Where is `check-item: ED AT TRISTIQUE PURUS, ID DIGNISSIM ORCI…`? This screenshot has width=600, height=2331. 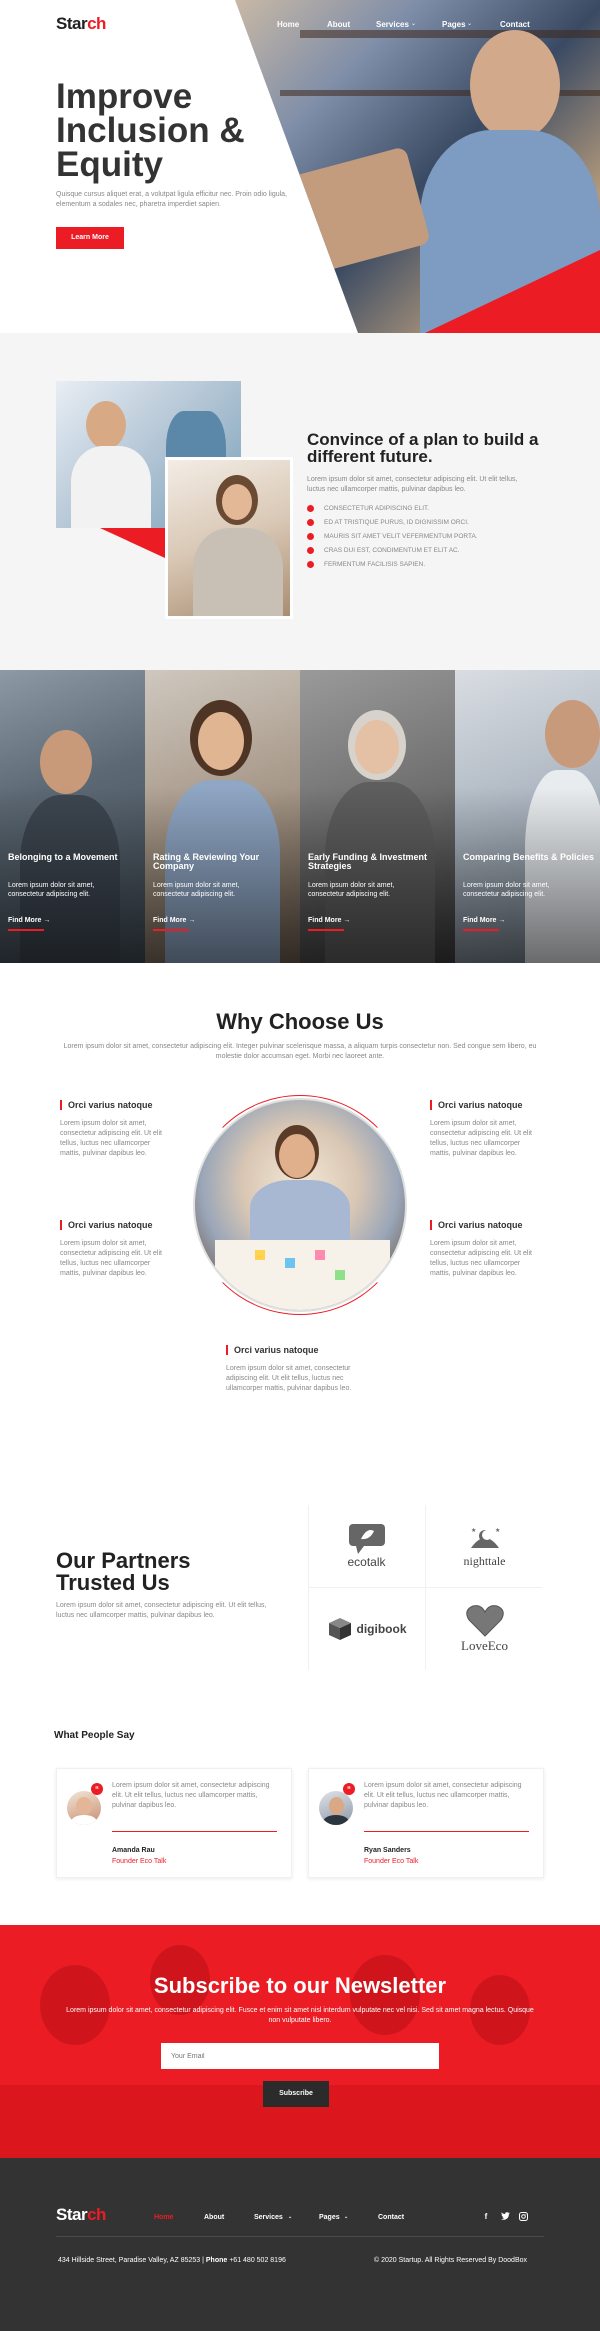 check-item: ED AT TRISTIQUE PURUS, ID DIGNISSIM ORCI… is located at coordinates (388, 522).